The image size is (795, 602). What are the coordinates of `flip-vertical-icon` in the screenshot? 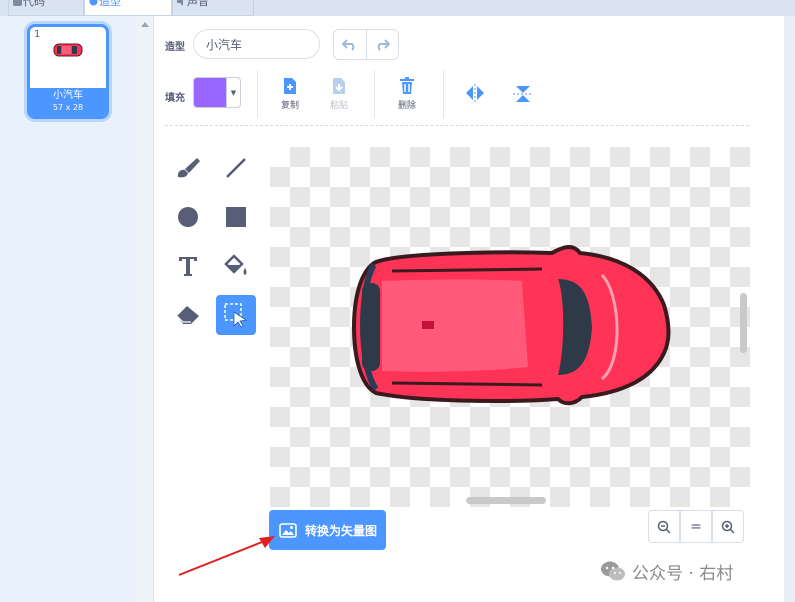 It's located at (523, 94).